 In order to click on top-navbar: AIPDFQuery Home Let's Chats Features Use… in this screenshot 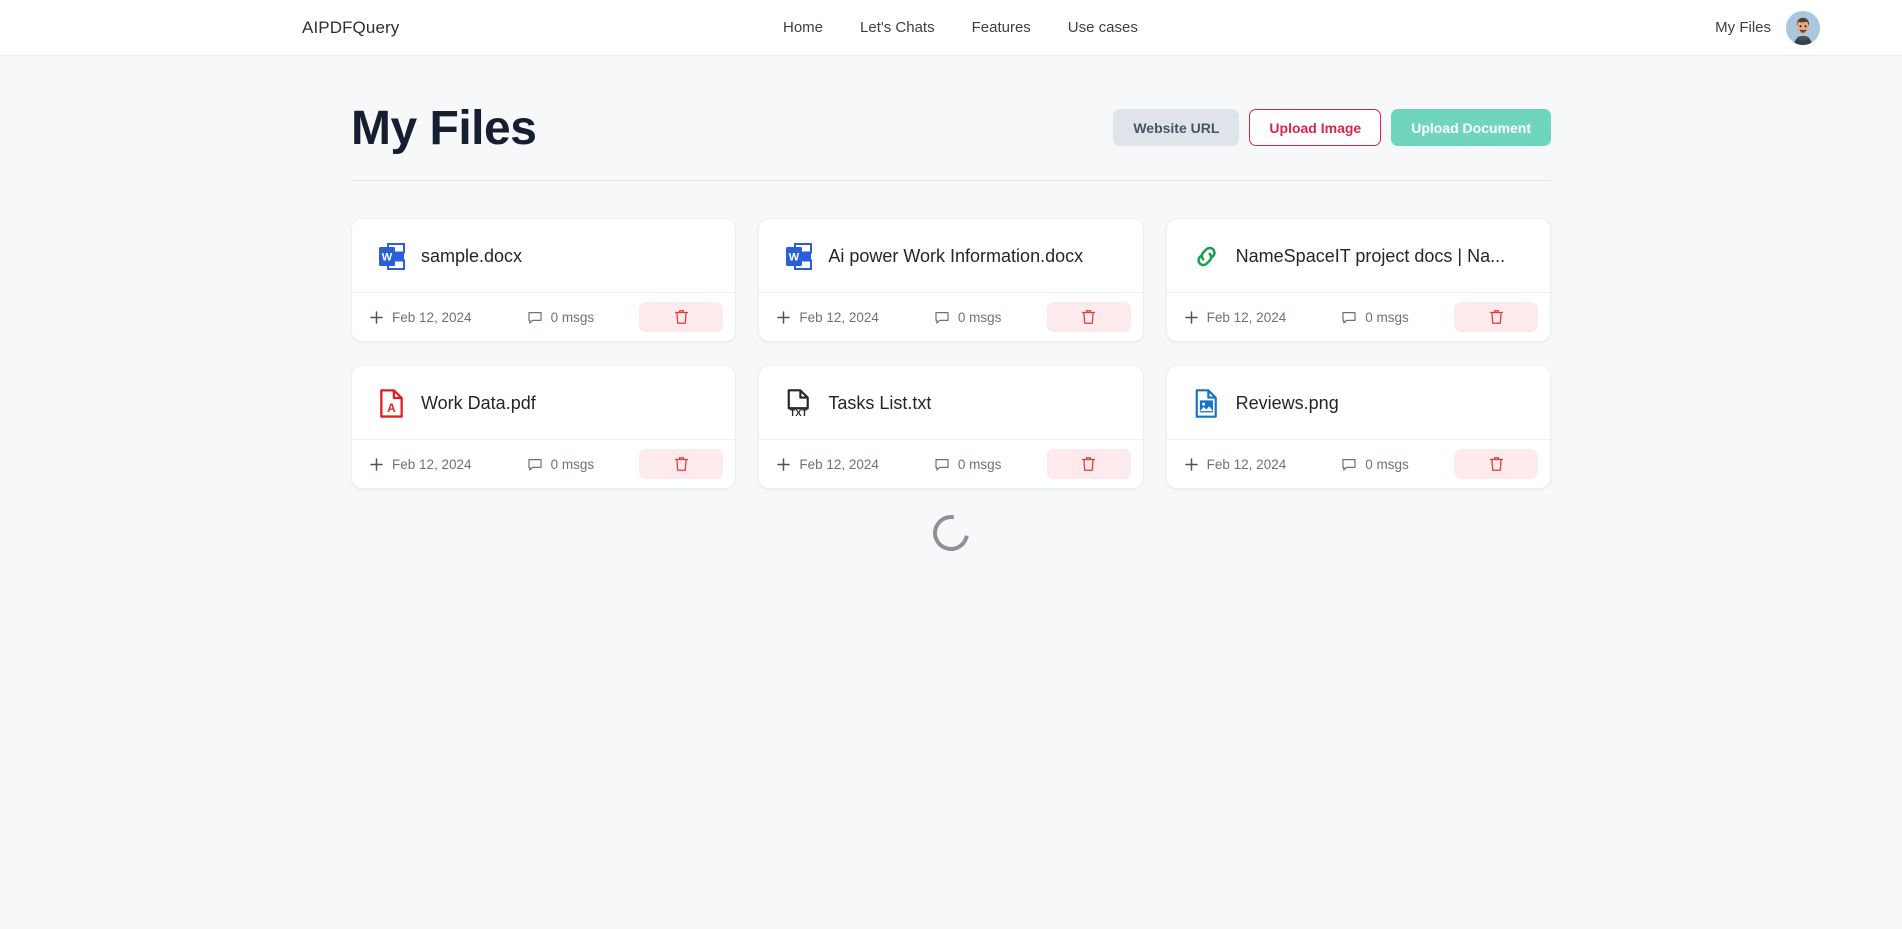, I will do `click(951, 28)`.